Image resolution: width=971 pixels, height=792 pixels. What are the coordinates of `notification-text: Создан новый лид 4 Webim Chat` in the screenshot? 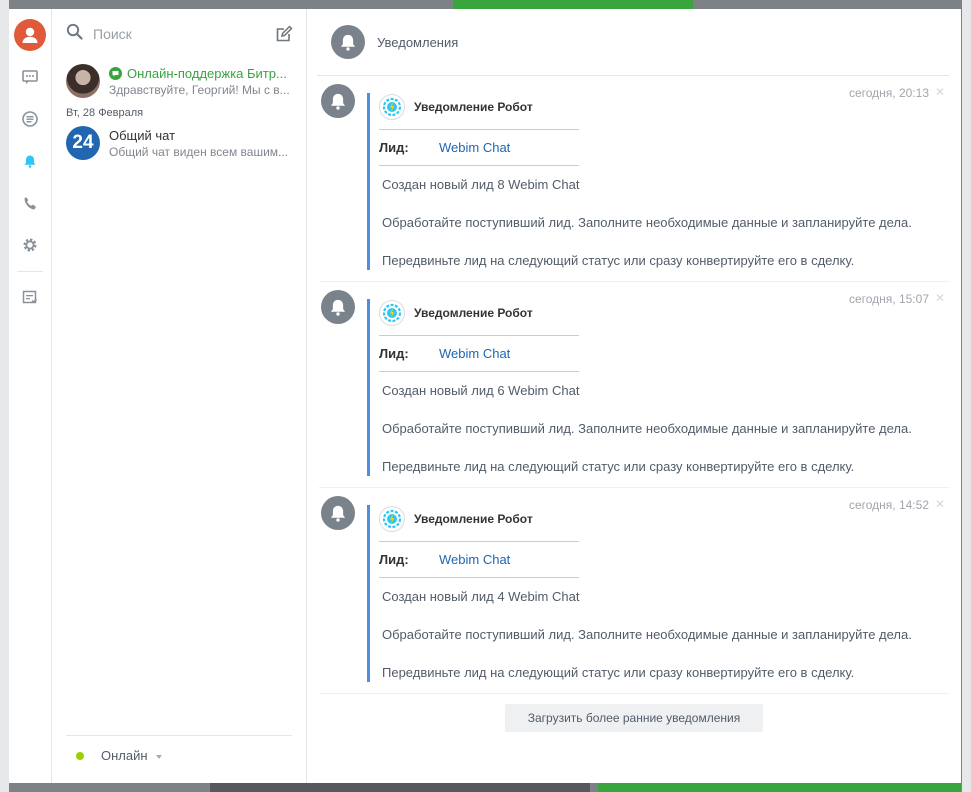 It's located at (481, 596).